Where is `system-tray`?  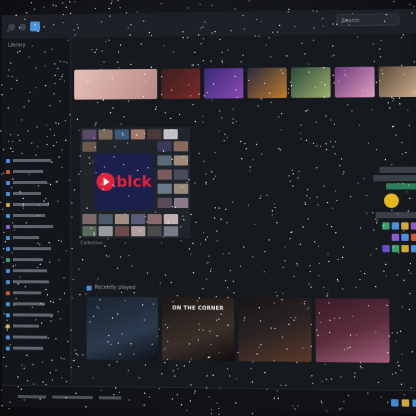
system-tray is located at coordinates (403, 403).